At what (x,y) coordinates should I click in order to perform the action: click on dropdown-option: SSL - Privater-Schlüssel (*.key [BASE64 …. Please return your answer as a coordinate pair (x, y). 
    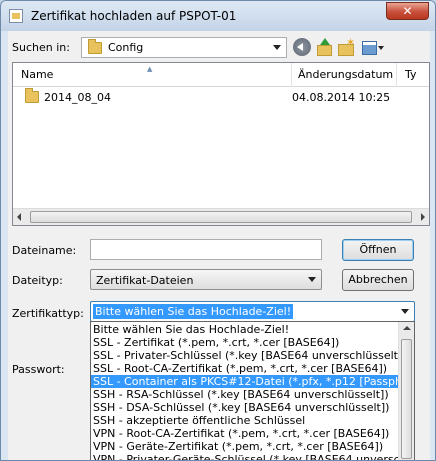
    Looking at the image, I should click on (245, 355).